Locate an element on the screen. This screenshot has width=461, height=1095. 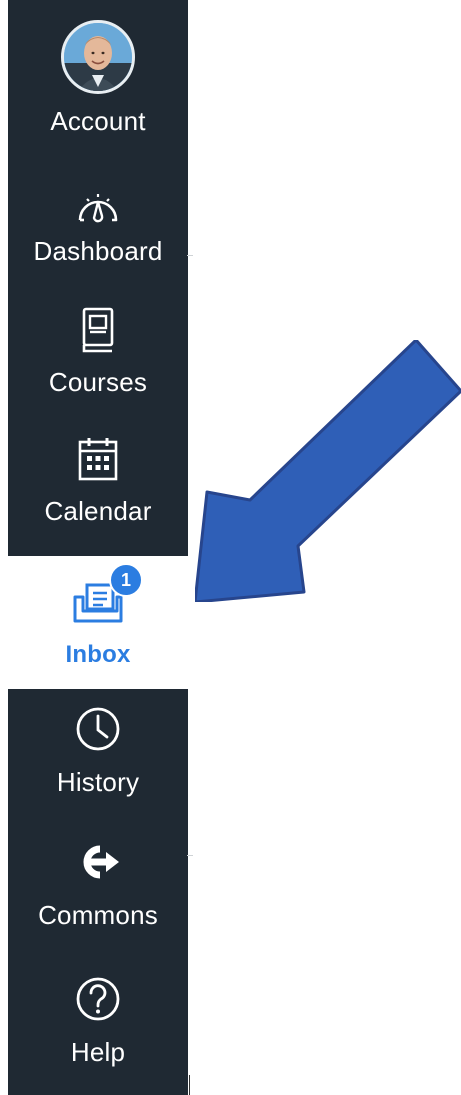
book-icon is located at coordinates (98, 330).